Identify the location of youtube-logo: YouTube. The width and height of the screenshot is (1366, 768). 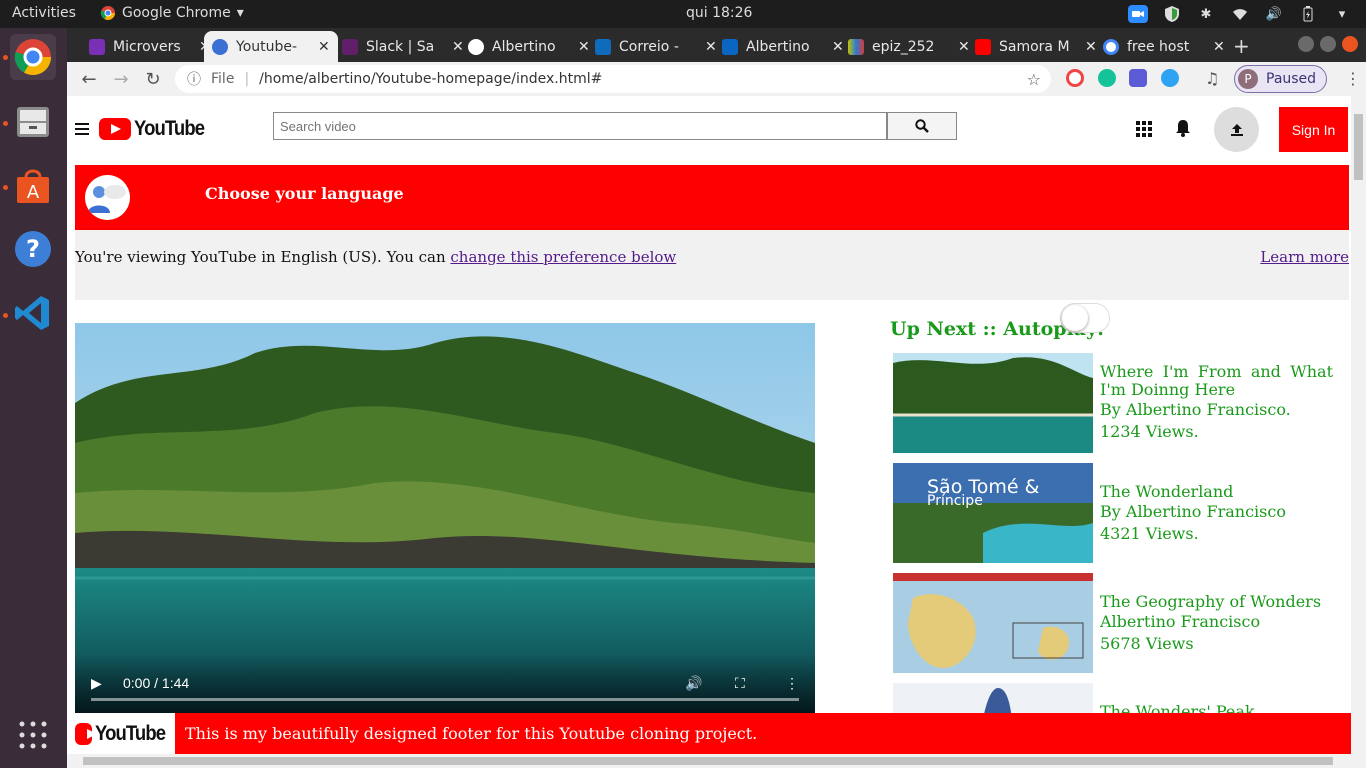
(156, 129).